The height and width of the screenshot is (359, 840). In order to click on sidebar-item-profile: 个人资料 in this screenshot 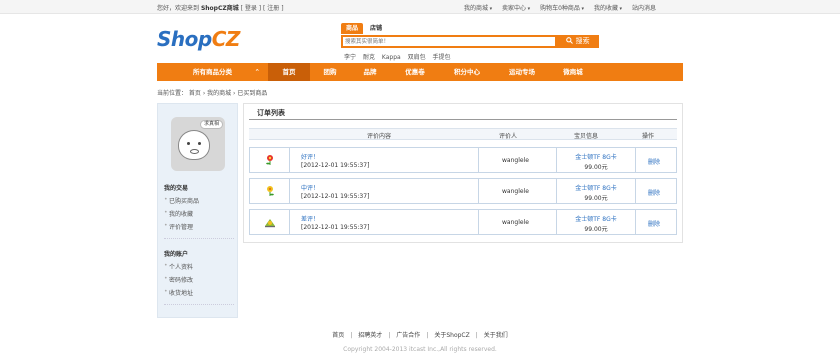, I will do `click(178, 266)`.